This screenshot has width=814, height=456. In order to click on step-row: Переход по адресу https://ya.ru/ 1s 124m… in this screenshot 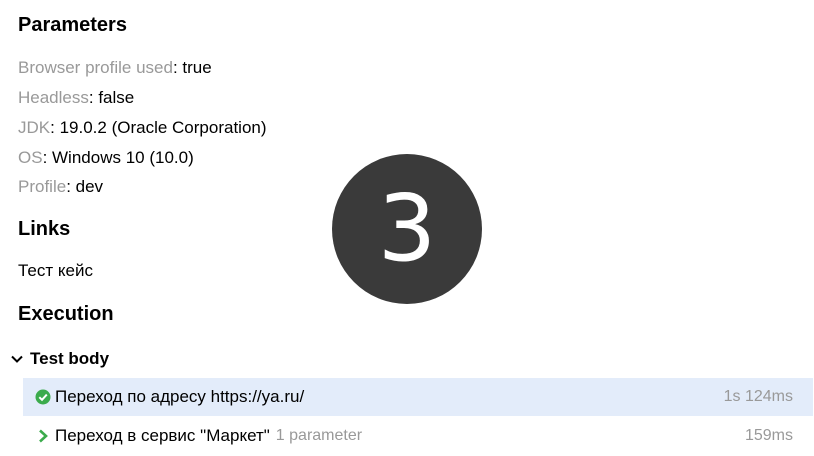, I will do `click(418, 397)`.